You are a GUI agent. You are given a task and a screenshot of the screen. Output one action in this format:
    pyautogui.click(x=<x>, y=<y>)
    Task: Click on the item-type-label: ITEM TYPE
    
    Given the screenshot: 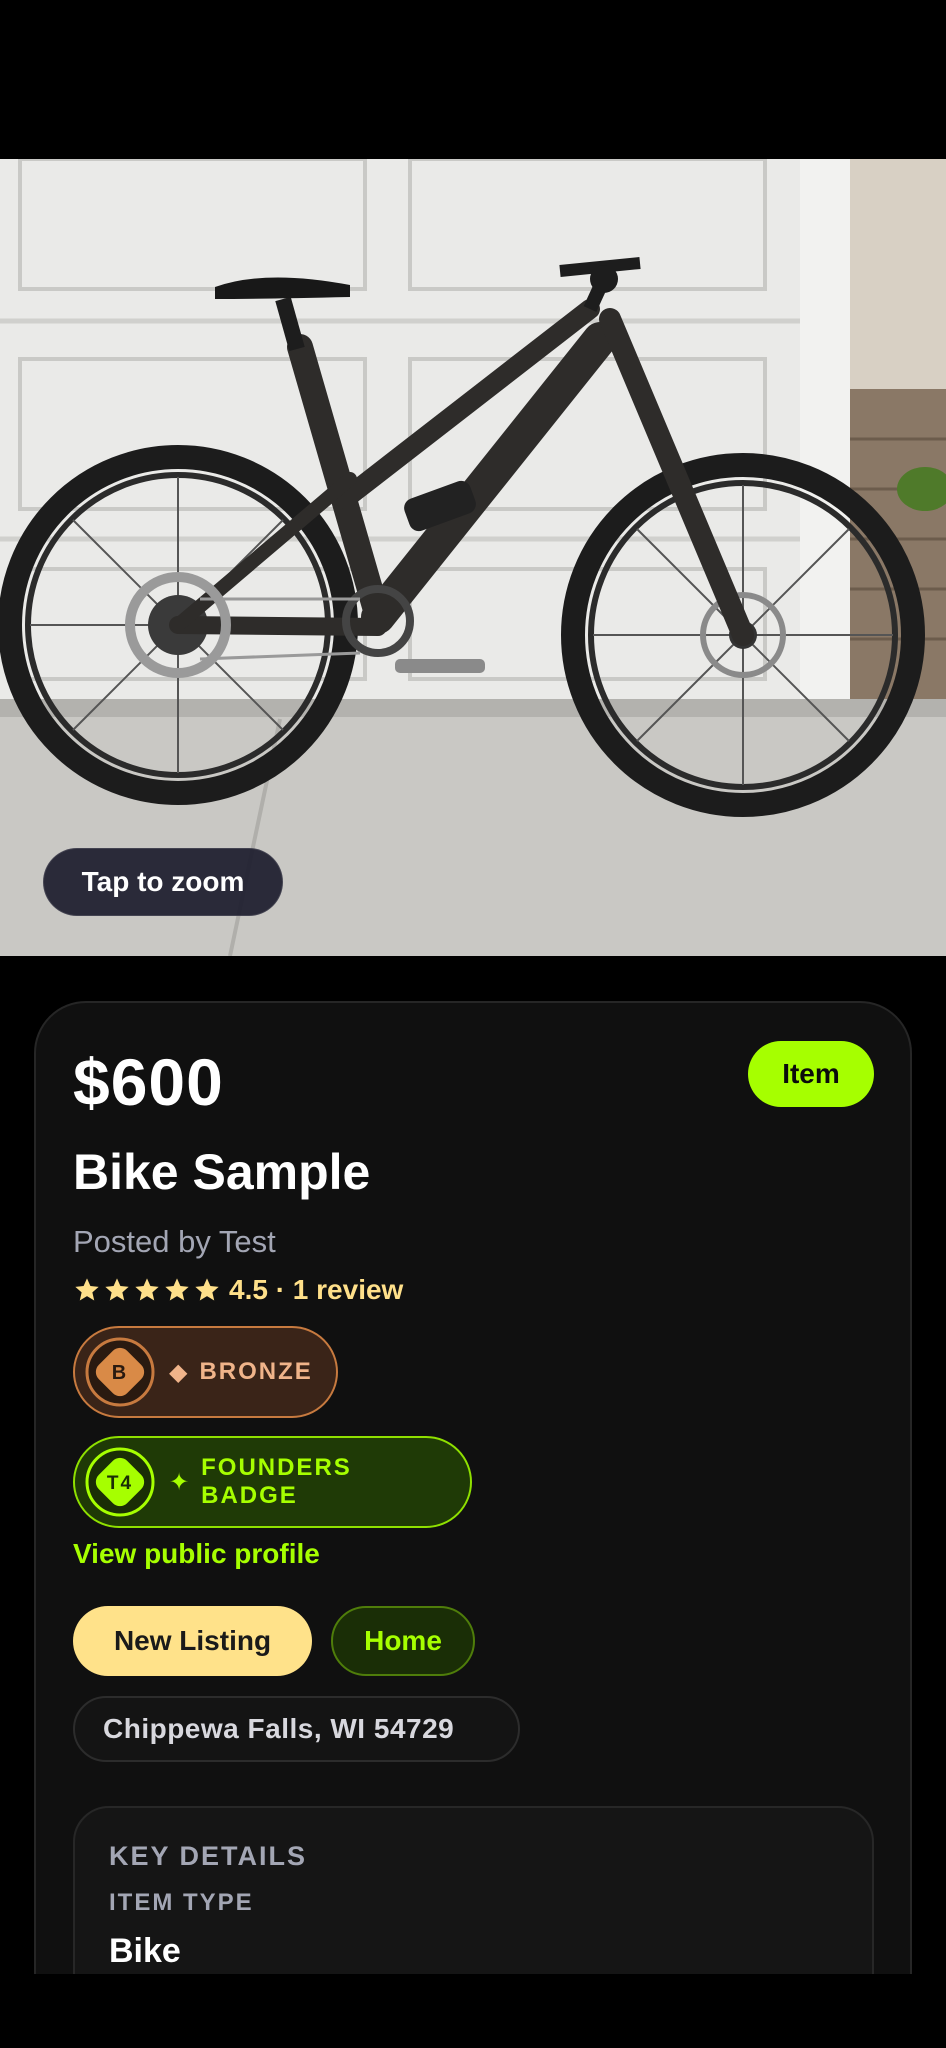 What is the action you would take?
    pyautogui.click(x=181, y=1902)
    